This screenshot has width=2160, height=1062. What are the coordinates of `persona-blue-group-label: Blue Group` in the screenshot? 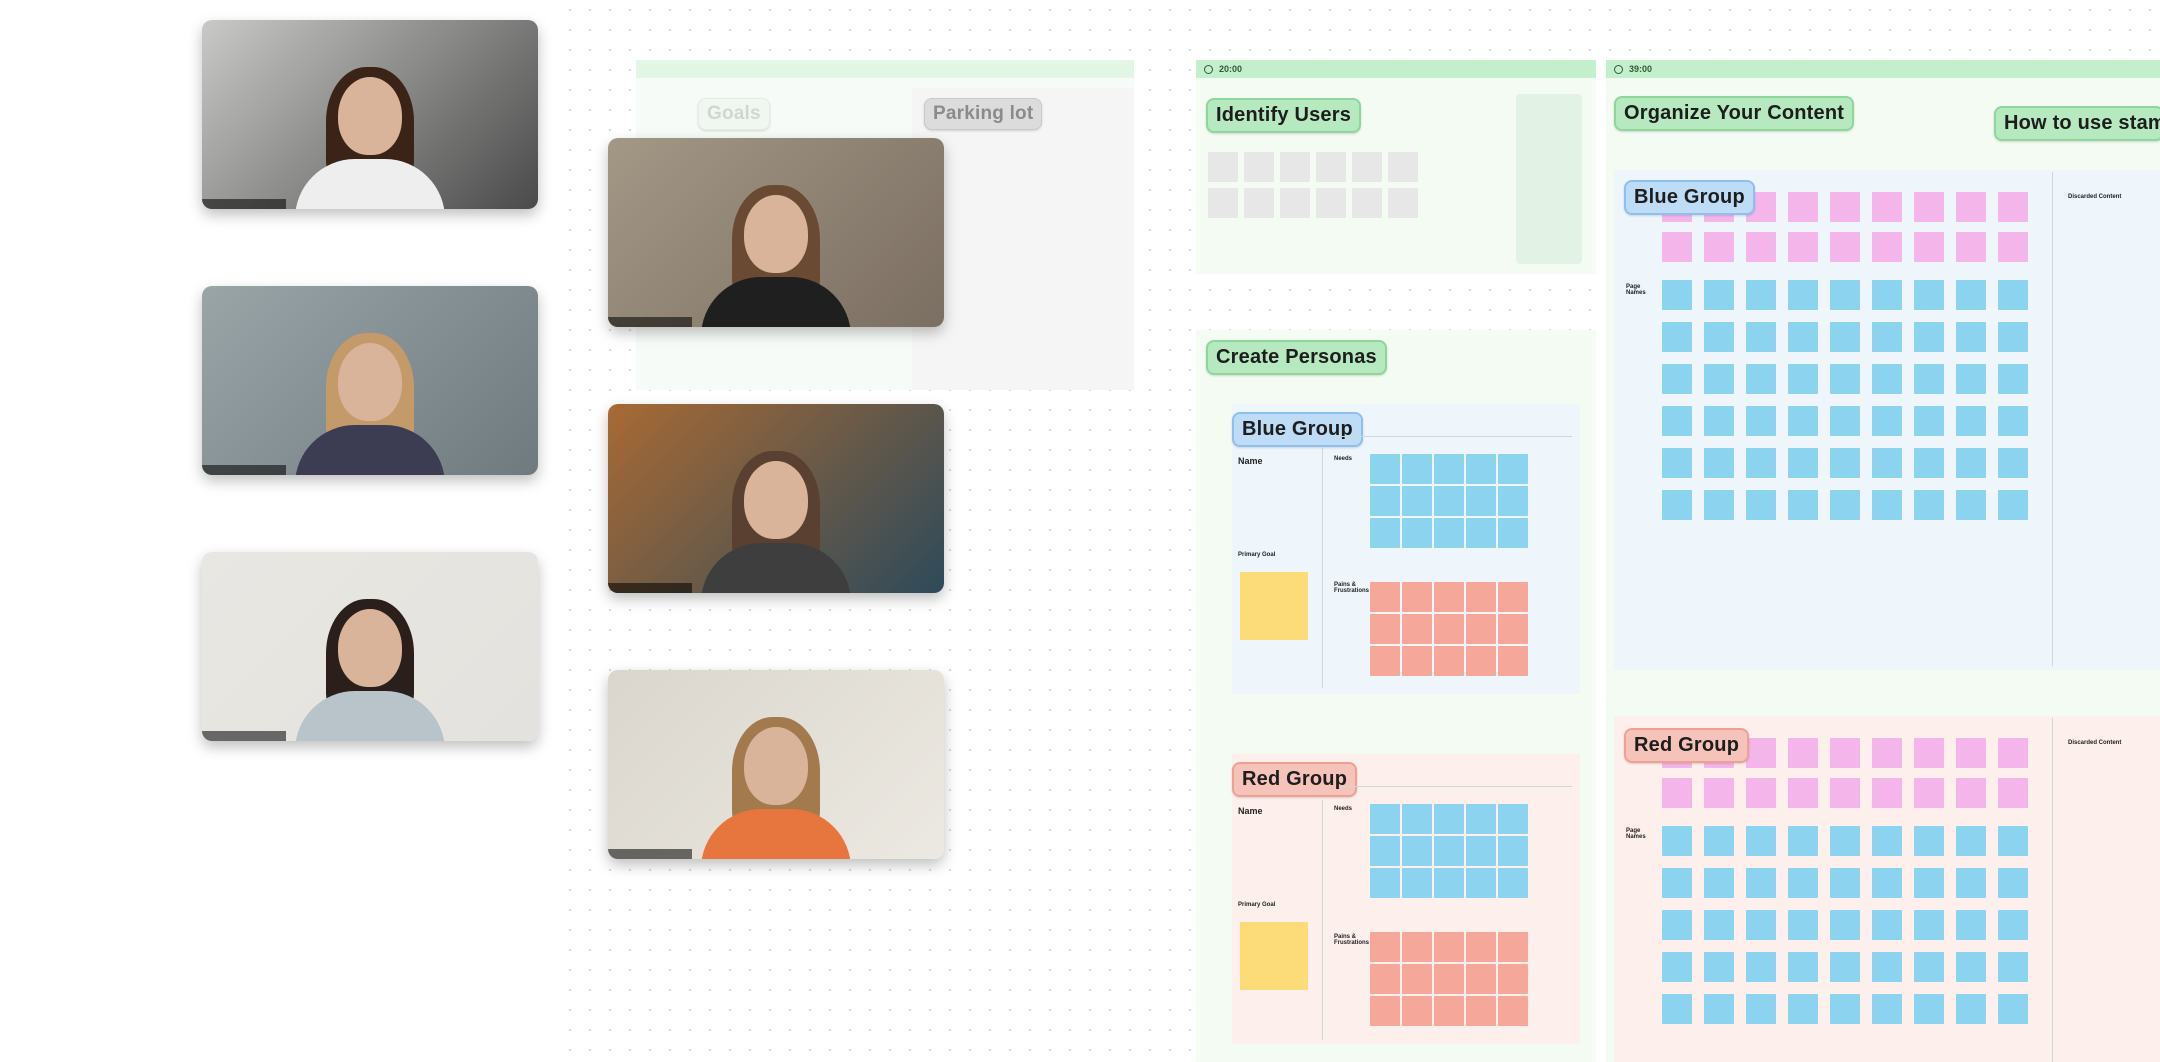 It's located at (1297, 429).